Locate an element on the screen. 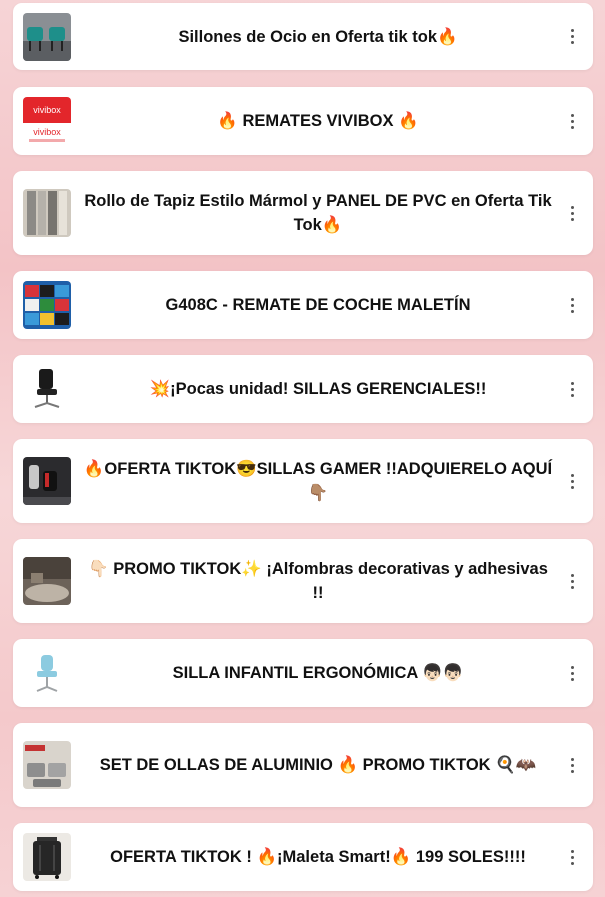 This screenshot has width=605, height=897. link-card-vivibox: vivibox vivibox 🔥 REMATES VIVIBOX 🔥 is located at coordinates (303, 121).